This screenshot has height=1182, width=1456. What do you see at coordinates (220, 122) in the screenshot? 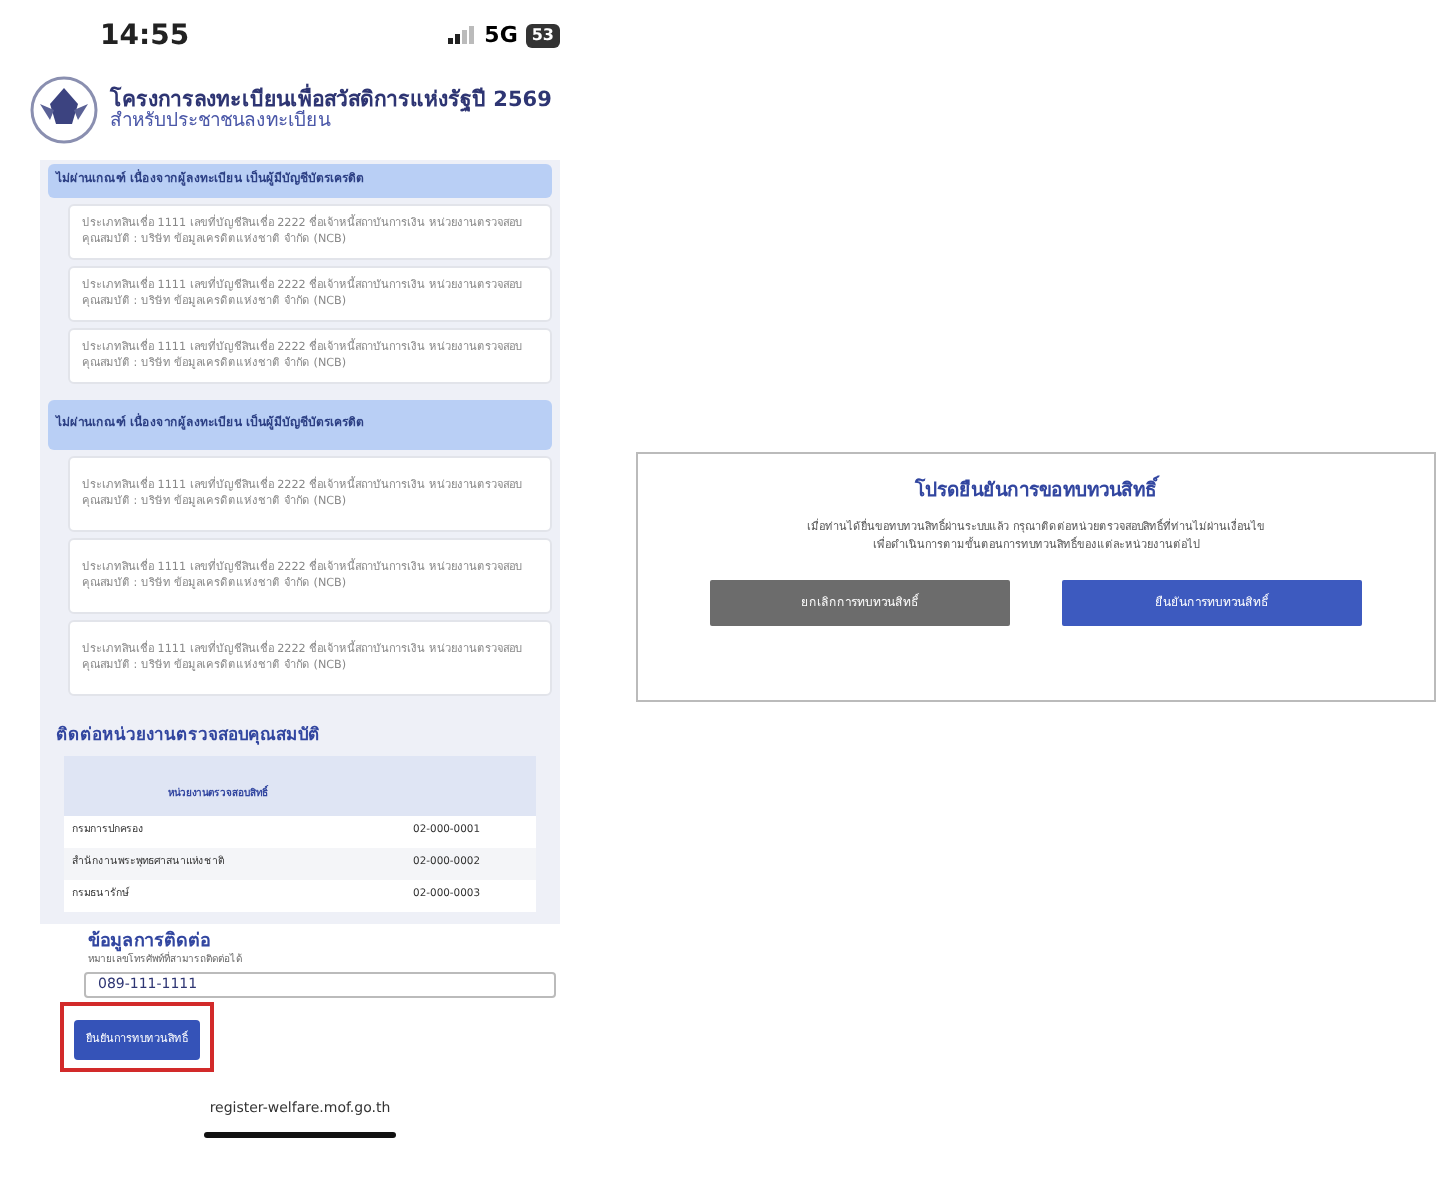
I see `page-subtitle: สำหรับประชาชนลงทะเบียน` at bounding box center [220, 122].